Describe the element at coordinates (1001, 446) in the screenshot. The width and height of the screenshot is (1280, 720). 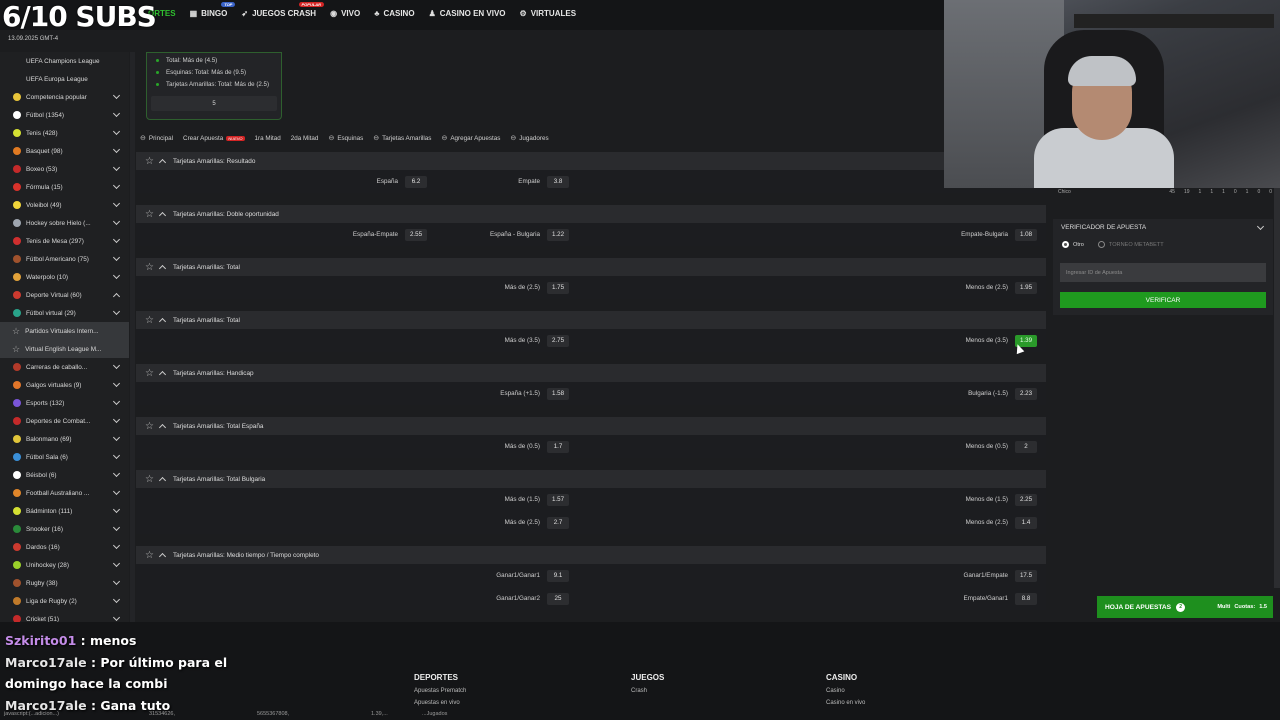
I see `odds-selection: Menos de (0.5) 2` at that location.